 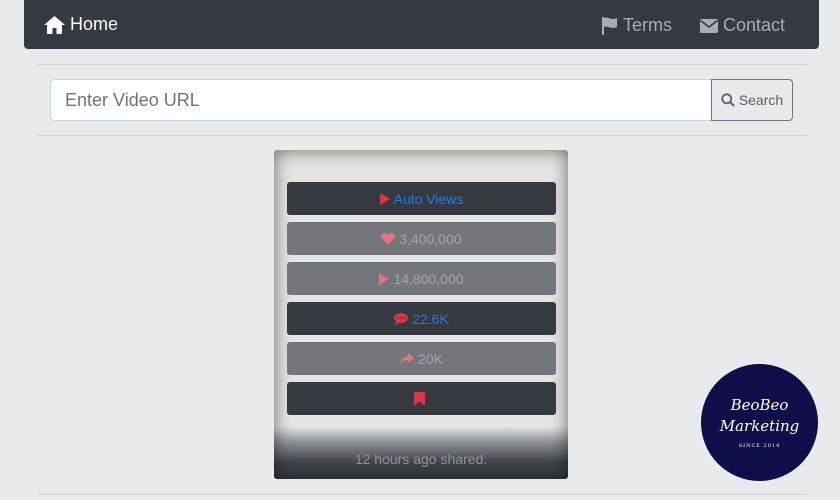 What do you see at coordinates (609, 25) in the screenshot?
I see `flag-icon` at bounding box center [609, 25].